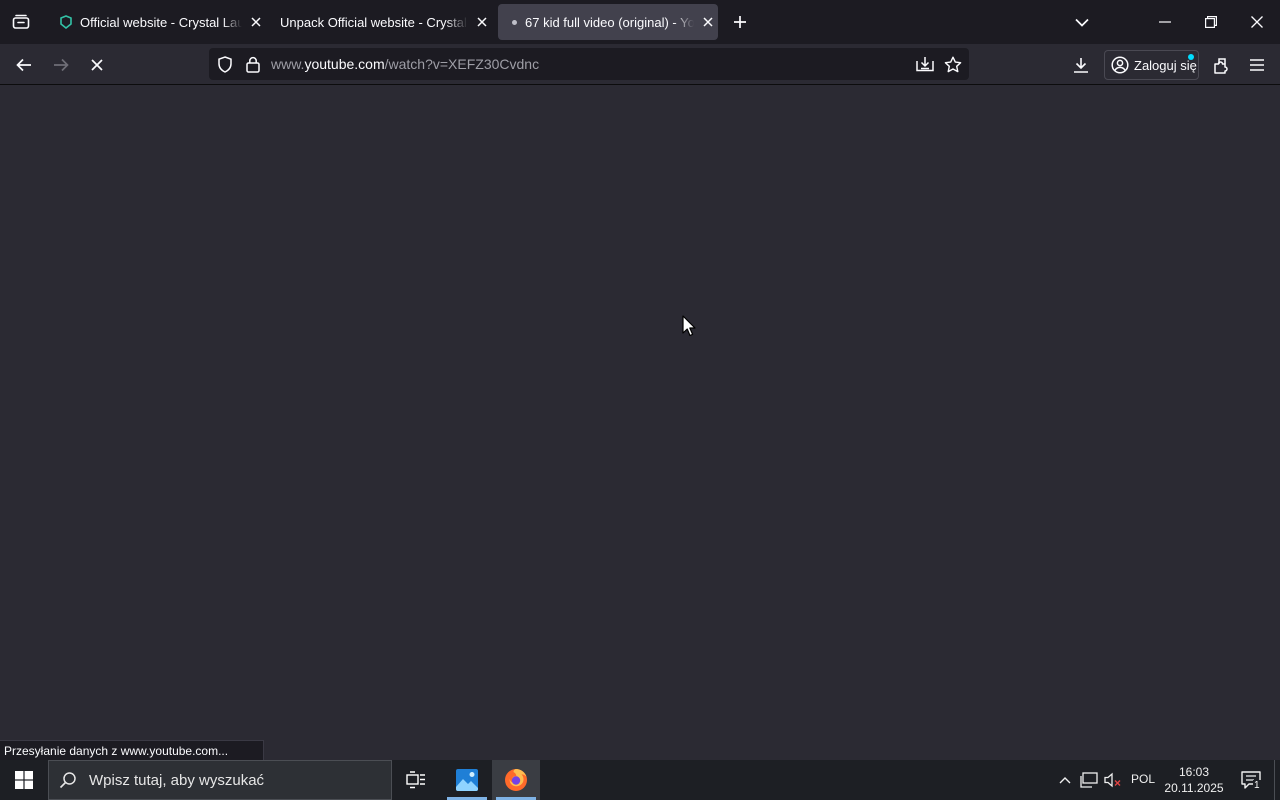 This screenshot has height=800, width=1280. I want to click on extensions-button, so click(1221, 65).